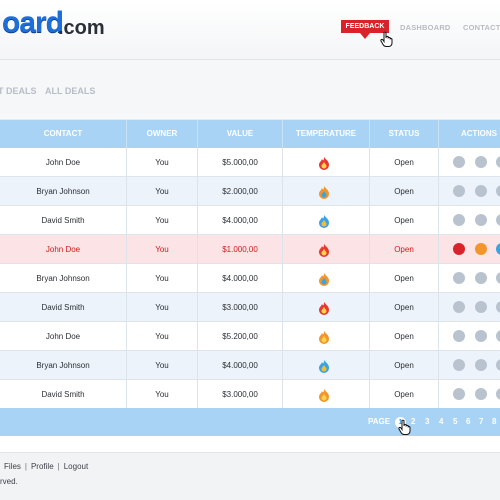 The height and width of the screenshot is (500, 500). I want to click on page-link: 7, so click(481, 422).